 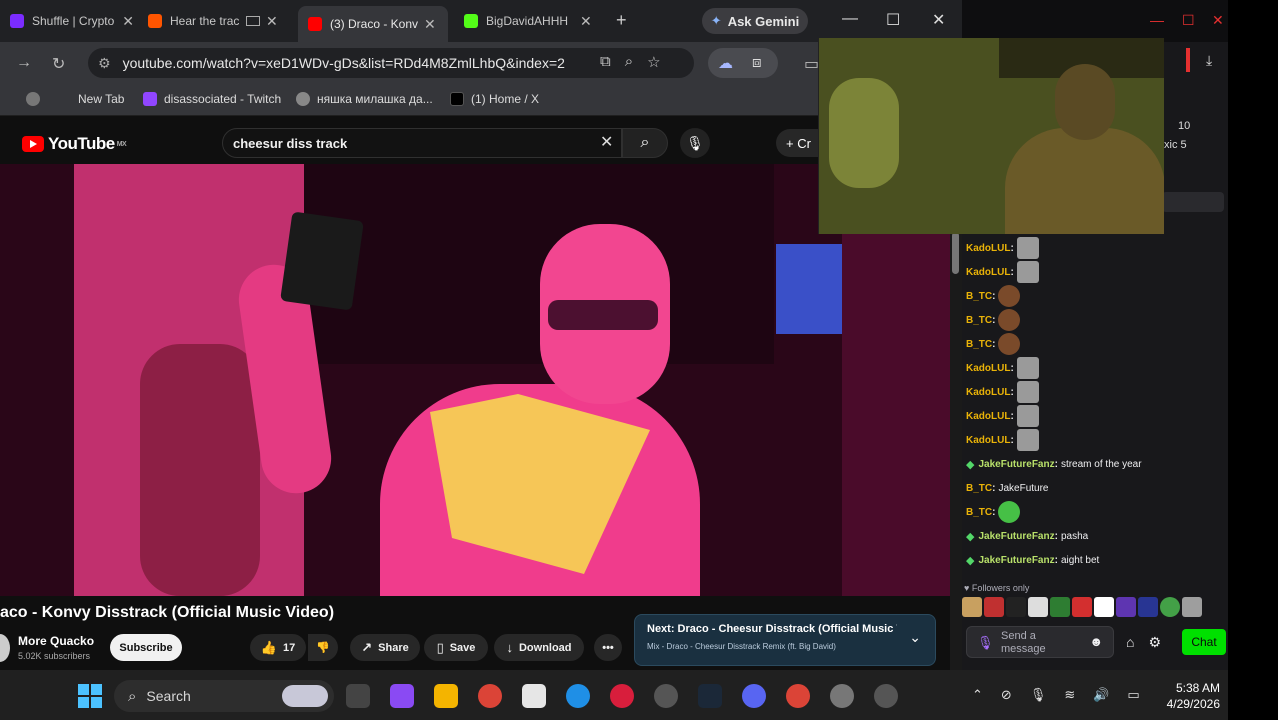 I want to click on task-view-icon, so click(x=358, y=696).